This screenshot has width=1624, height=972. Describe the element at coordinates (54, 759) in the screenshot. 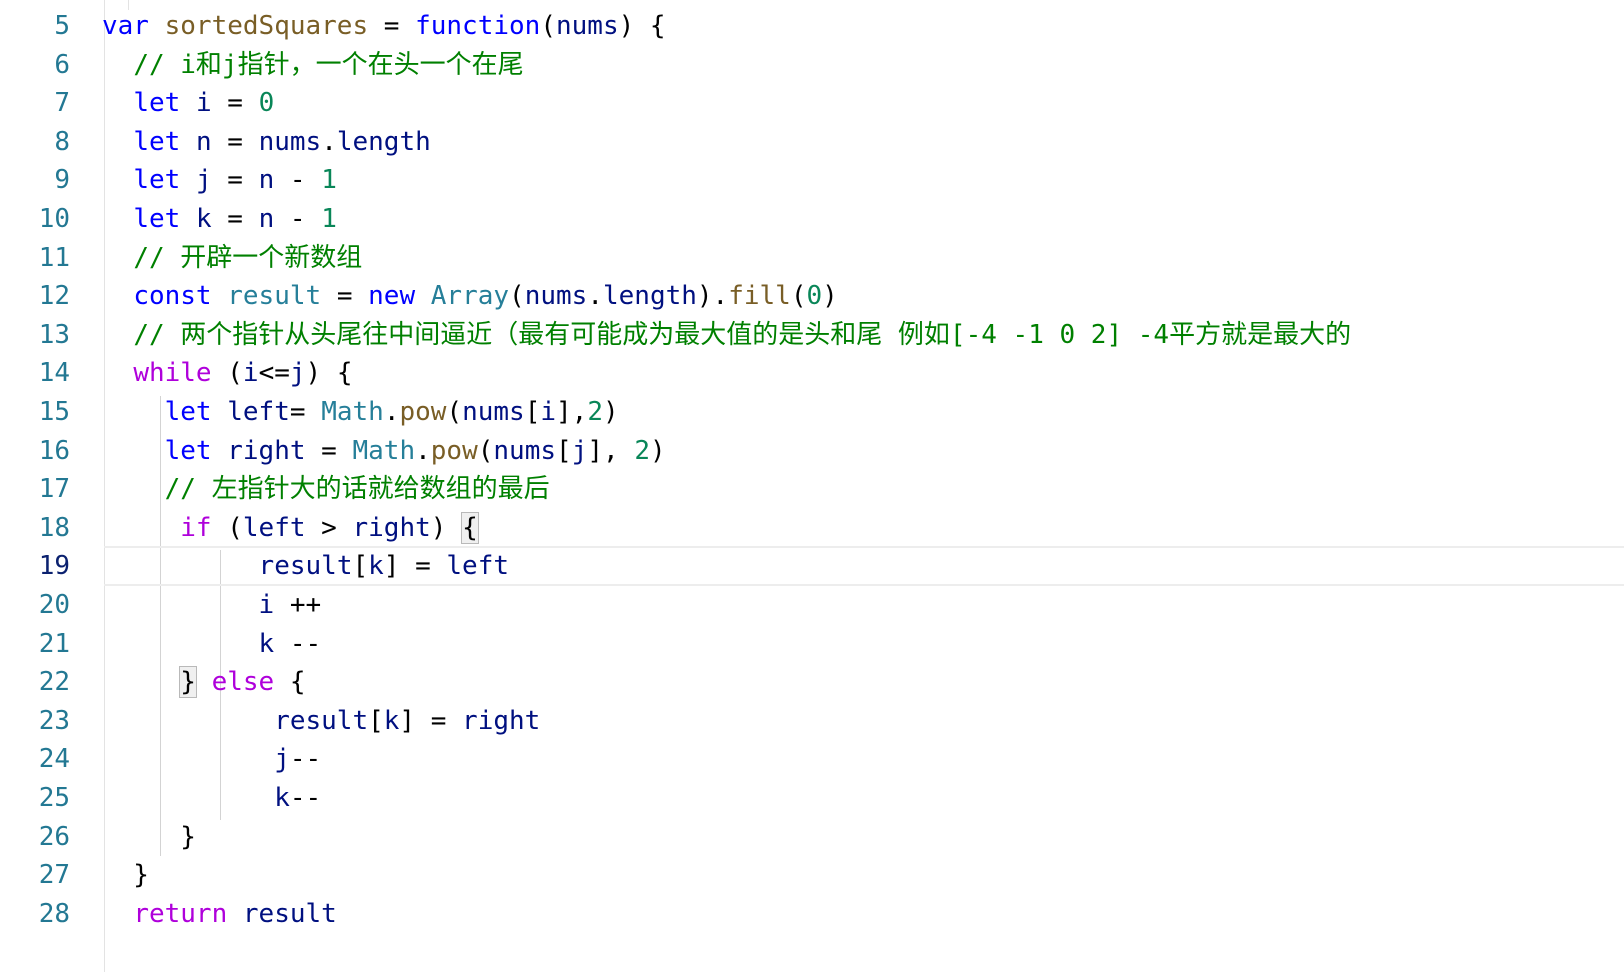

I see `line-number: 24` at that location.